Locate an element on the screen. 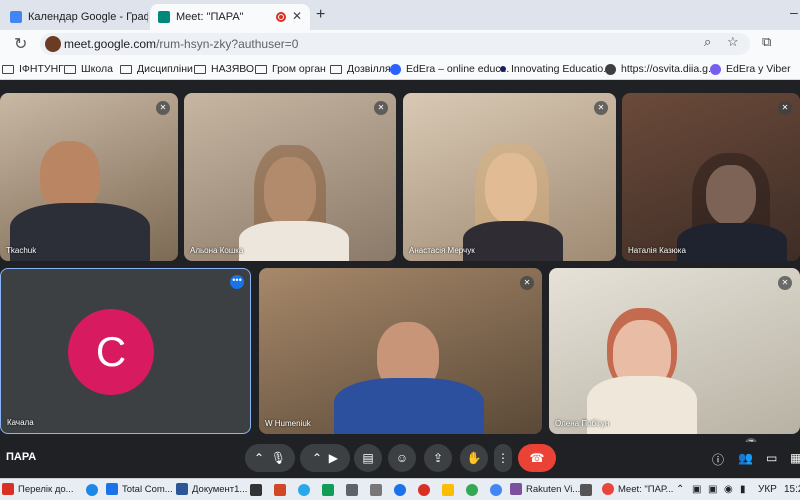 Image resolution: width=800 pixels, height=500 pixels. tab-title: Календар Google - Графік поч is located at coordinates (88, 17).